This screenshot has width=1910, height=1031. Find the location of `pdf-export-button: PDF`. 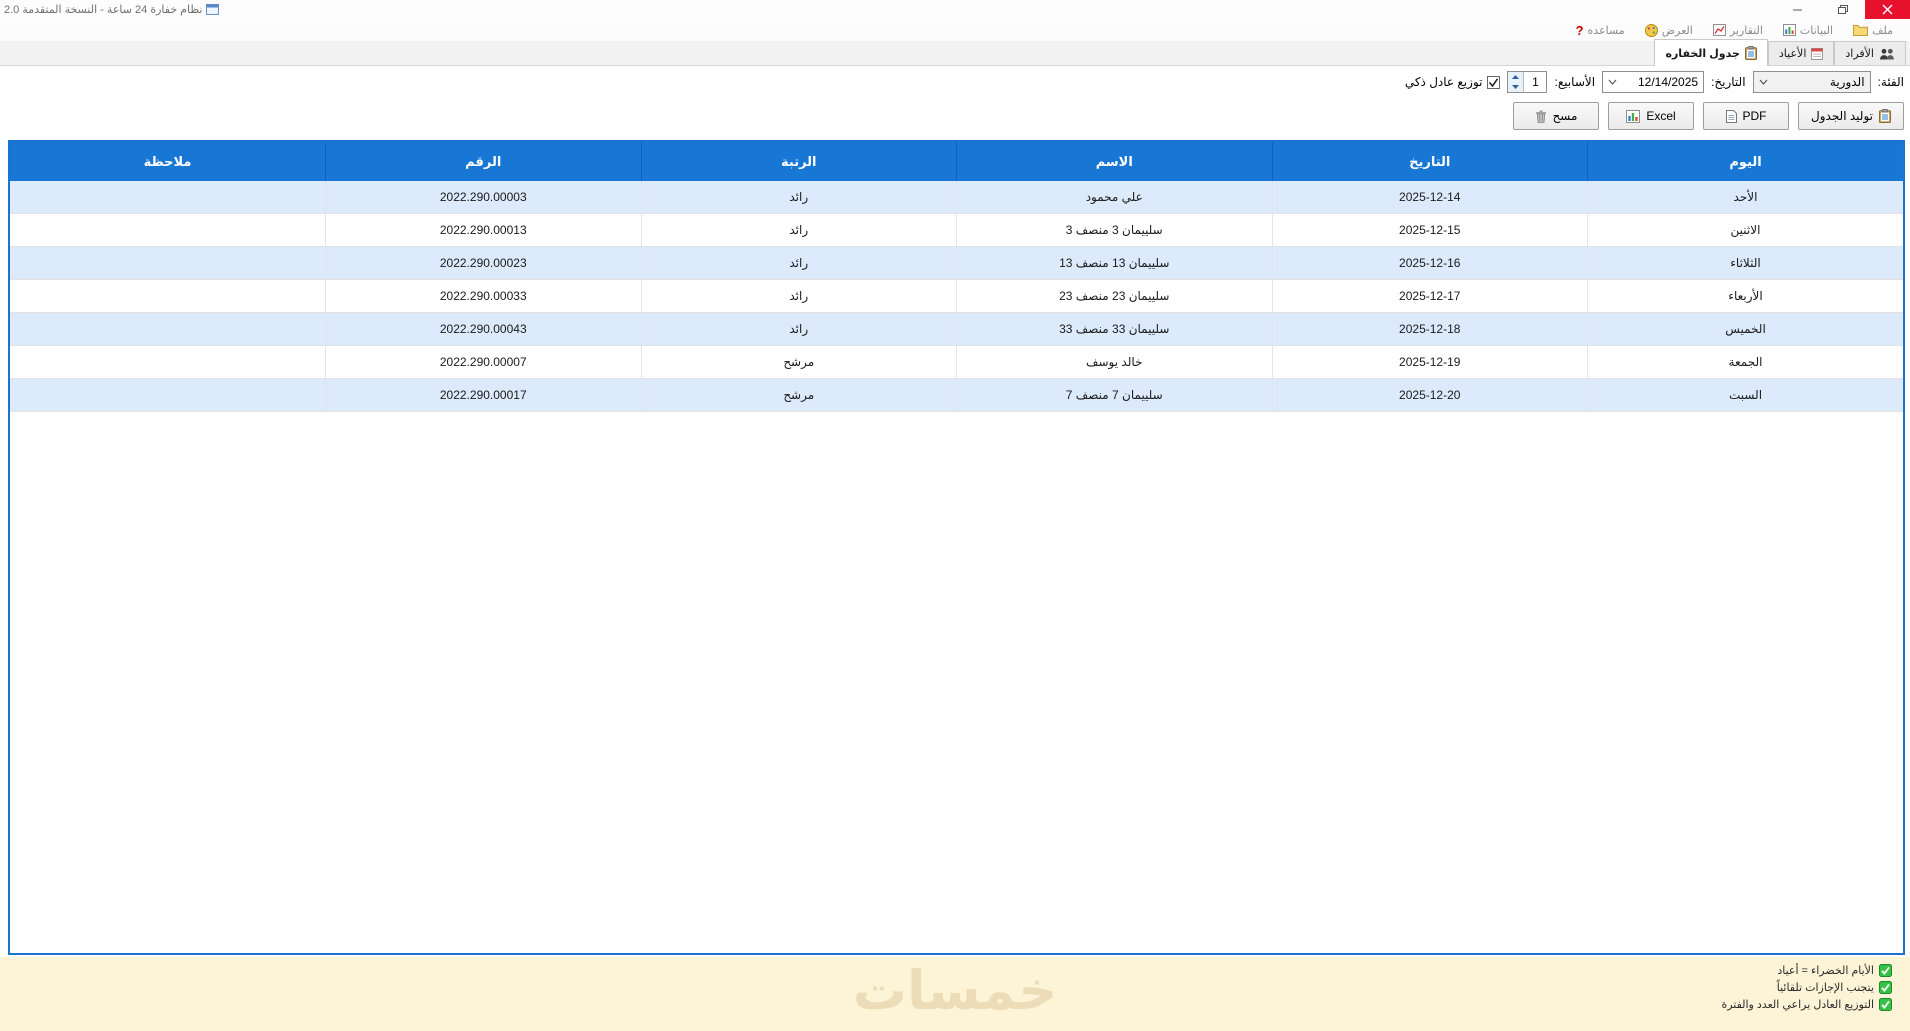

pdf-export-button: PDF is located at coordinates (1746, 116).